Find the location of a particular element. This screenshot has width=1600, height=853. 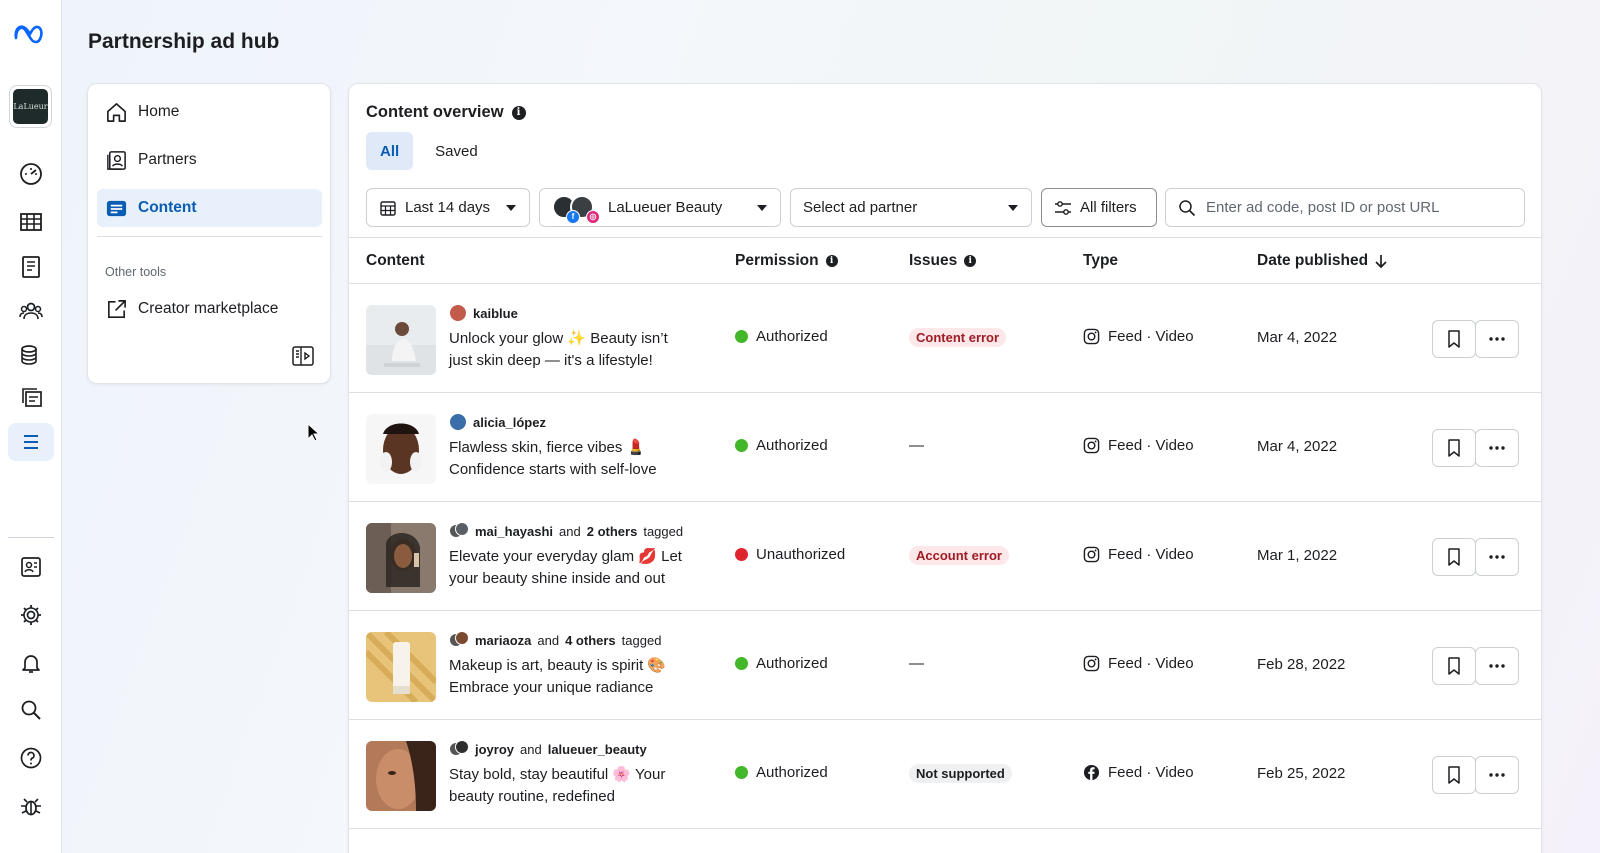

nav-item-home: Home is located at coordinates (209, 112).